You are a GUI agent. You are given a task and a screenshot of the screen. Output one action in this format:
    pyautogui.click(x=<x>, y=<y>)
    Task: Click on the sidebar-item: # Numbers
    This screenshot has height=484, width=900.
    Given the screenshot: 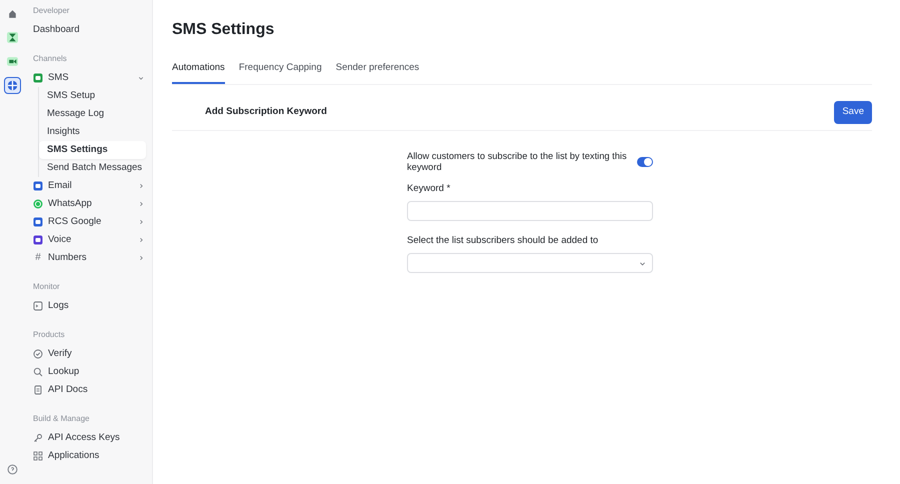 What is the action you would take?
    pyautogui.click(x=89, y=258)
    